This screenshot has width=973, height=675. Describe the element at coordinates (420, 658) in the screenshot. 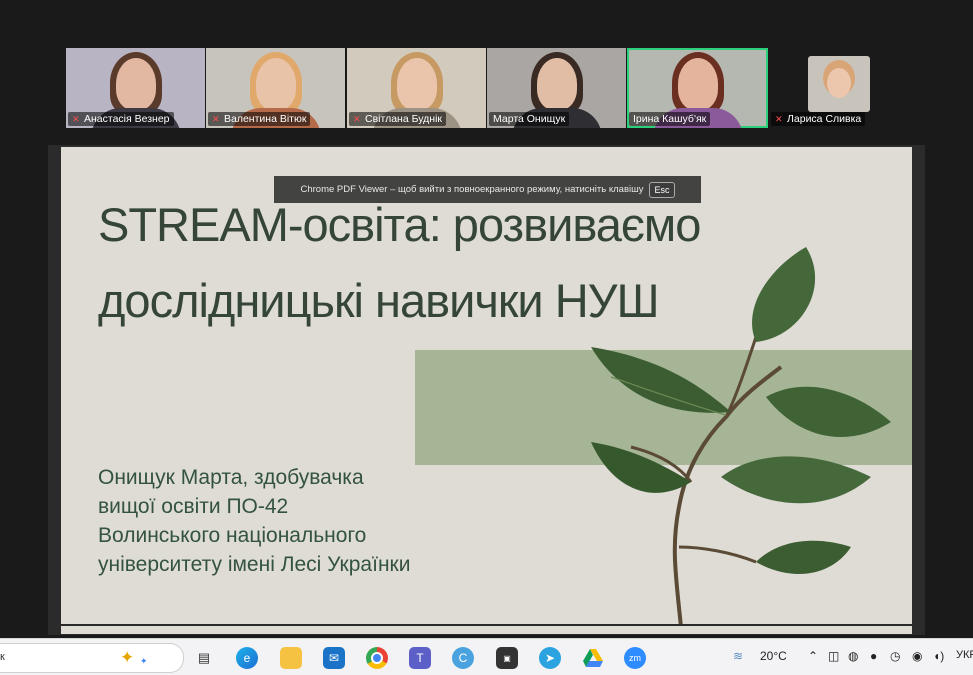

I see `teams-icon: T` at that location.